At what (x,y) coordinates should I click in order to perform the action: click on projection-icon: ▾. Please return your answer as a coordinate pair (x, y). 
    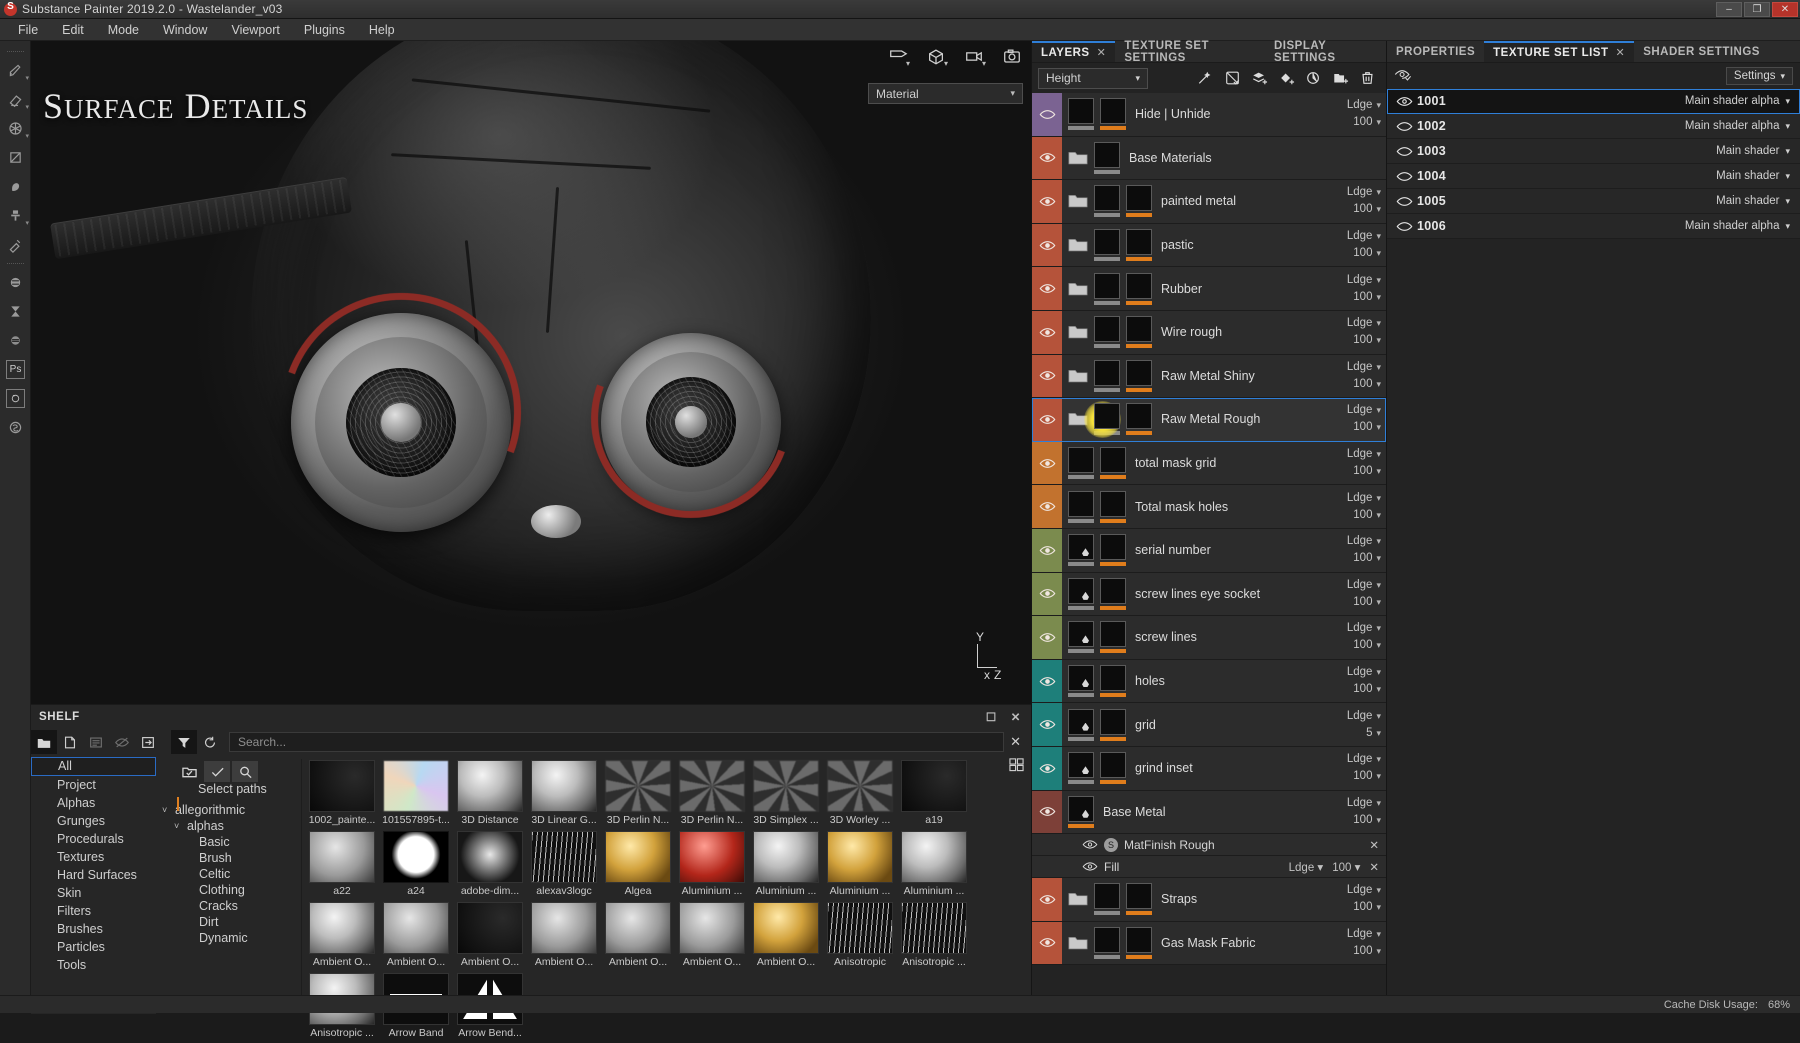
    Looking at the image, I should click on (15, 128).